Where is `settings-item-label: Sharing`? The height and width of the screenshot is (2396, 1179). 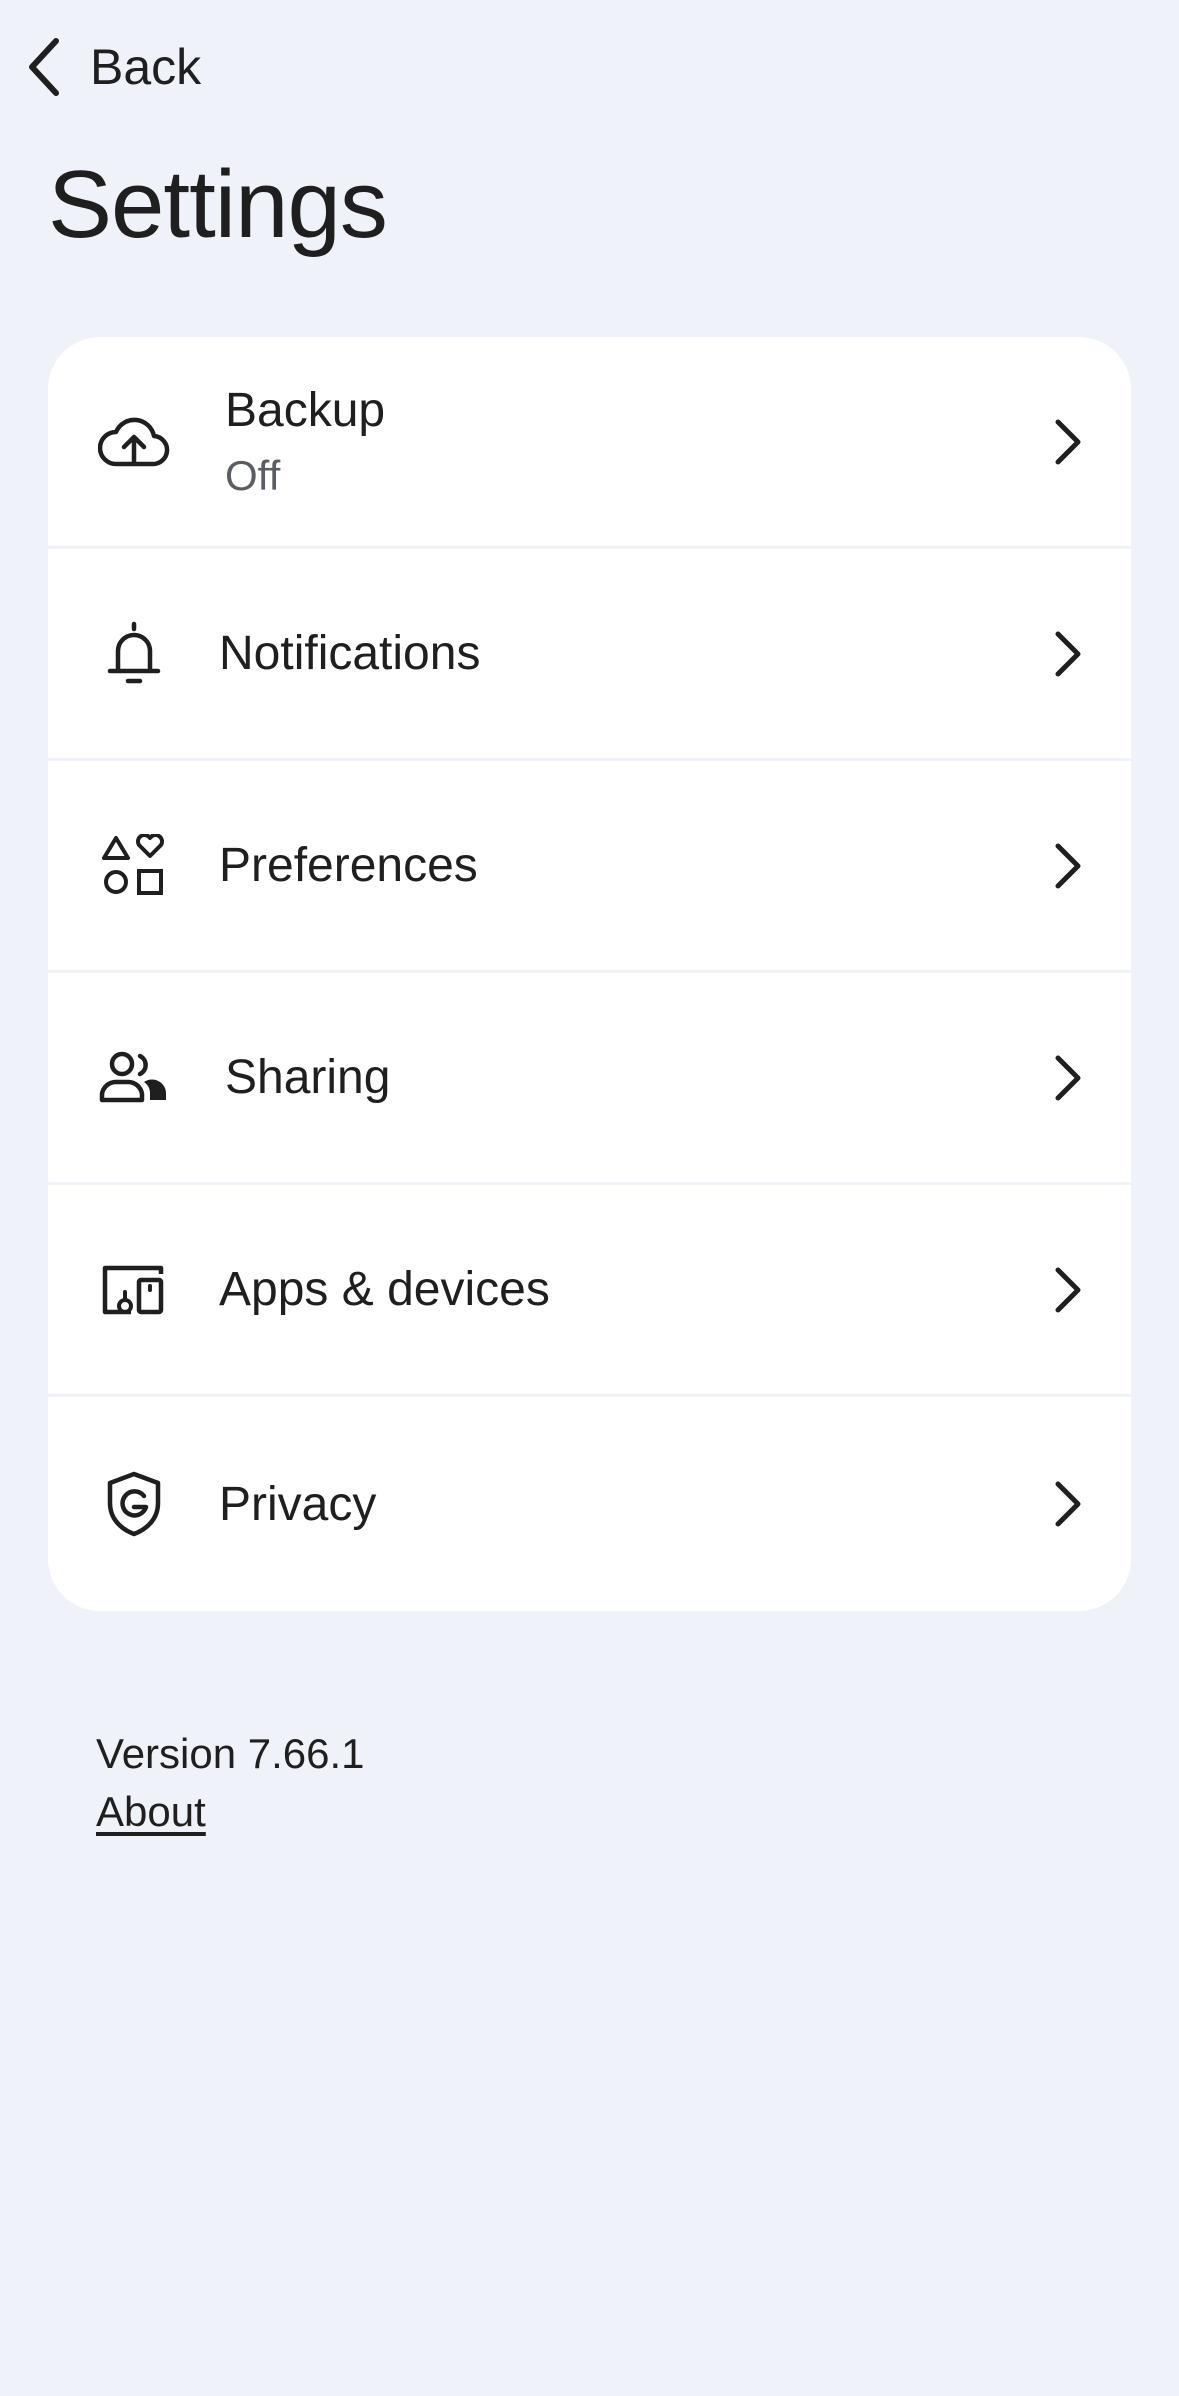 settings-item-label: Sharing is located at coordinates (308, 1077).